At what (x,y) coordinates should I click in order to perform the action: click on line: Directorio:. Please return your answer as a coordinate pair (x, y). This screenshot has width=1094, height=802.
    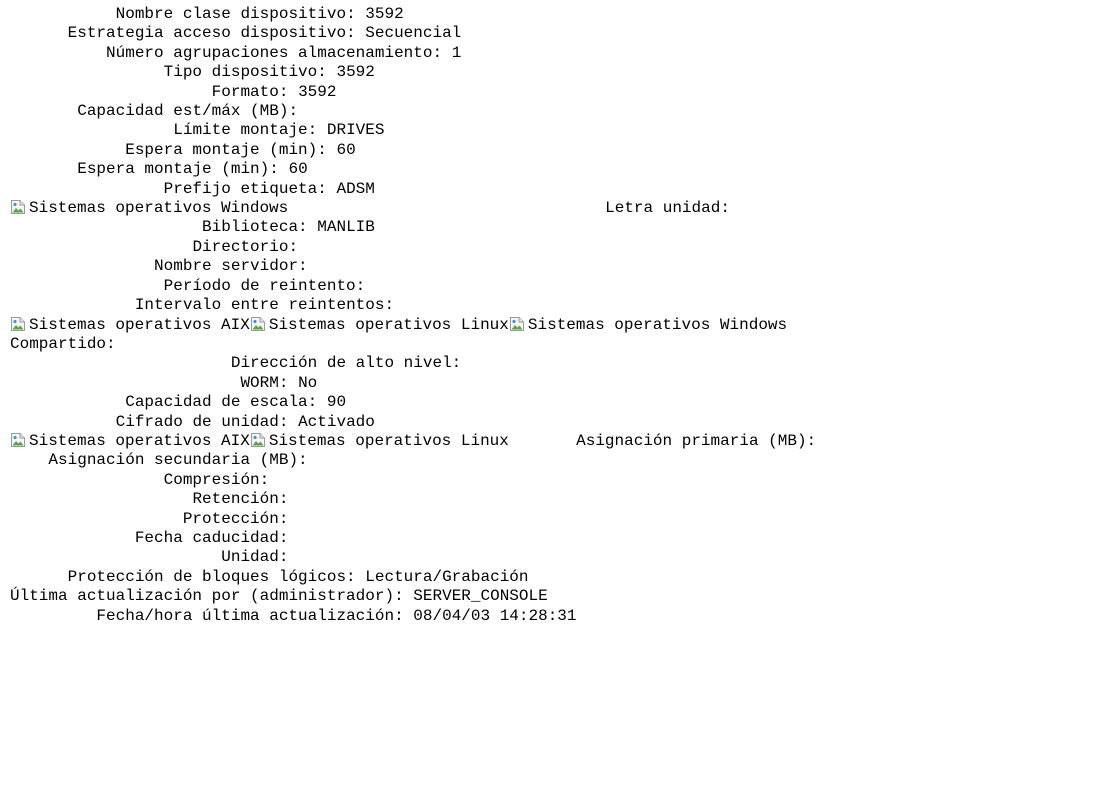
    Looking at the image, I should click on (159, 247).